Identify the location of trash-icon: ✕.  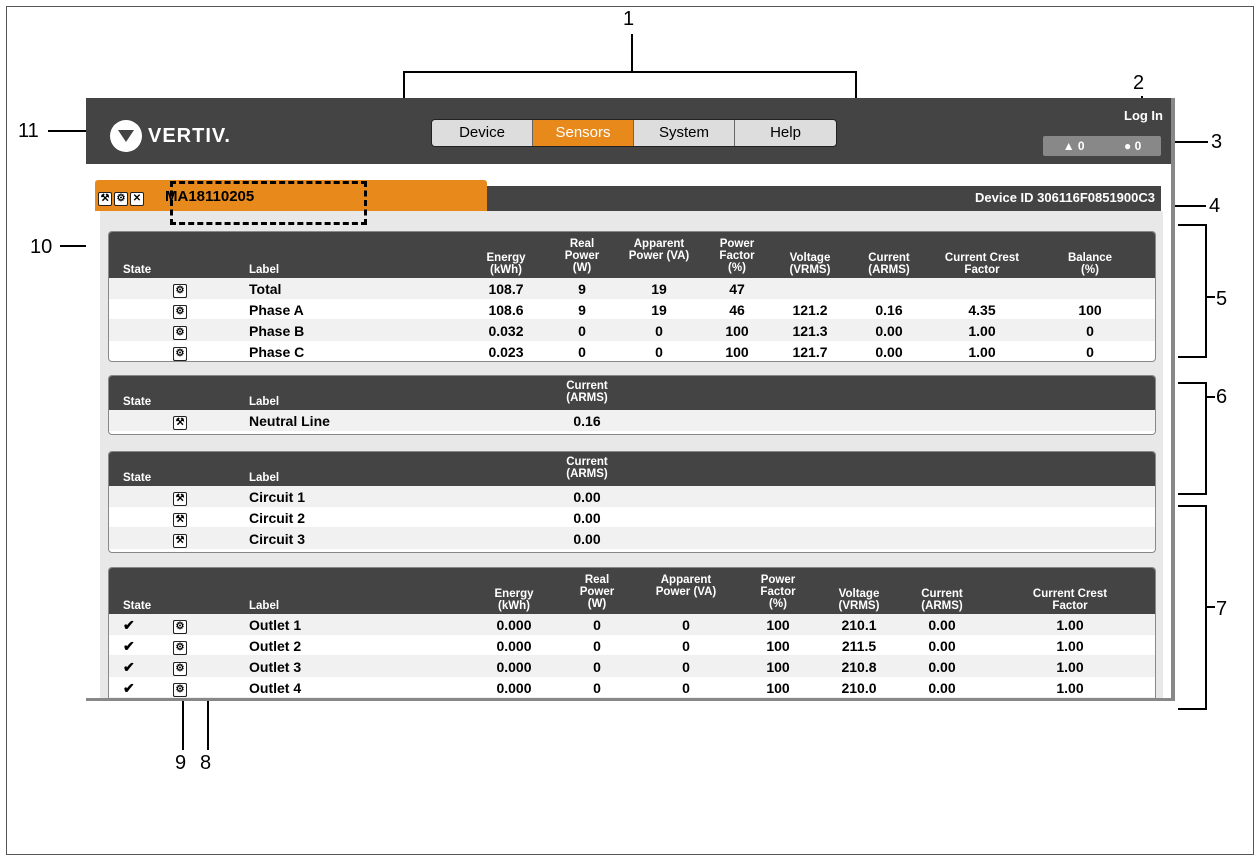
(137, 198).